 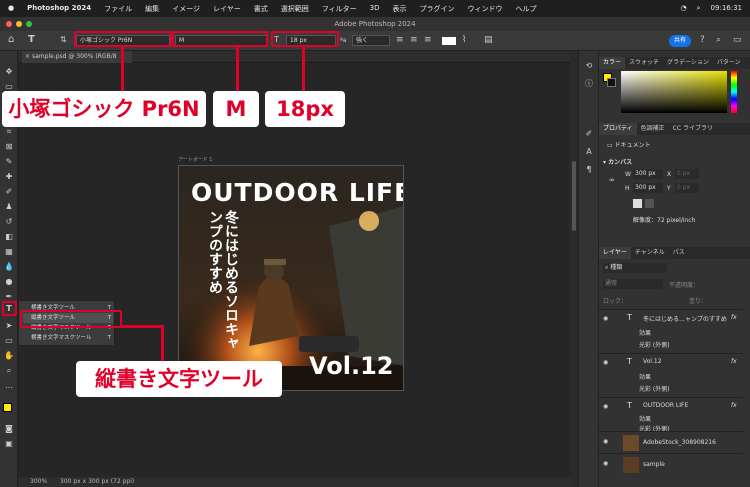 I want to click on warp-text-icon: ⌇, so click(x=464, y=40).